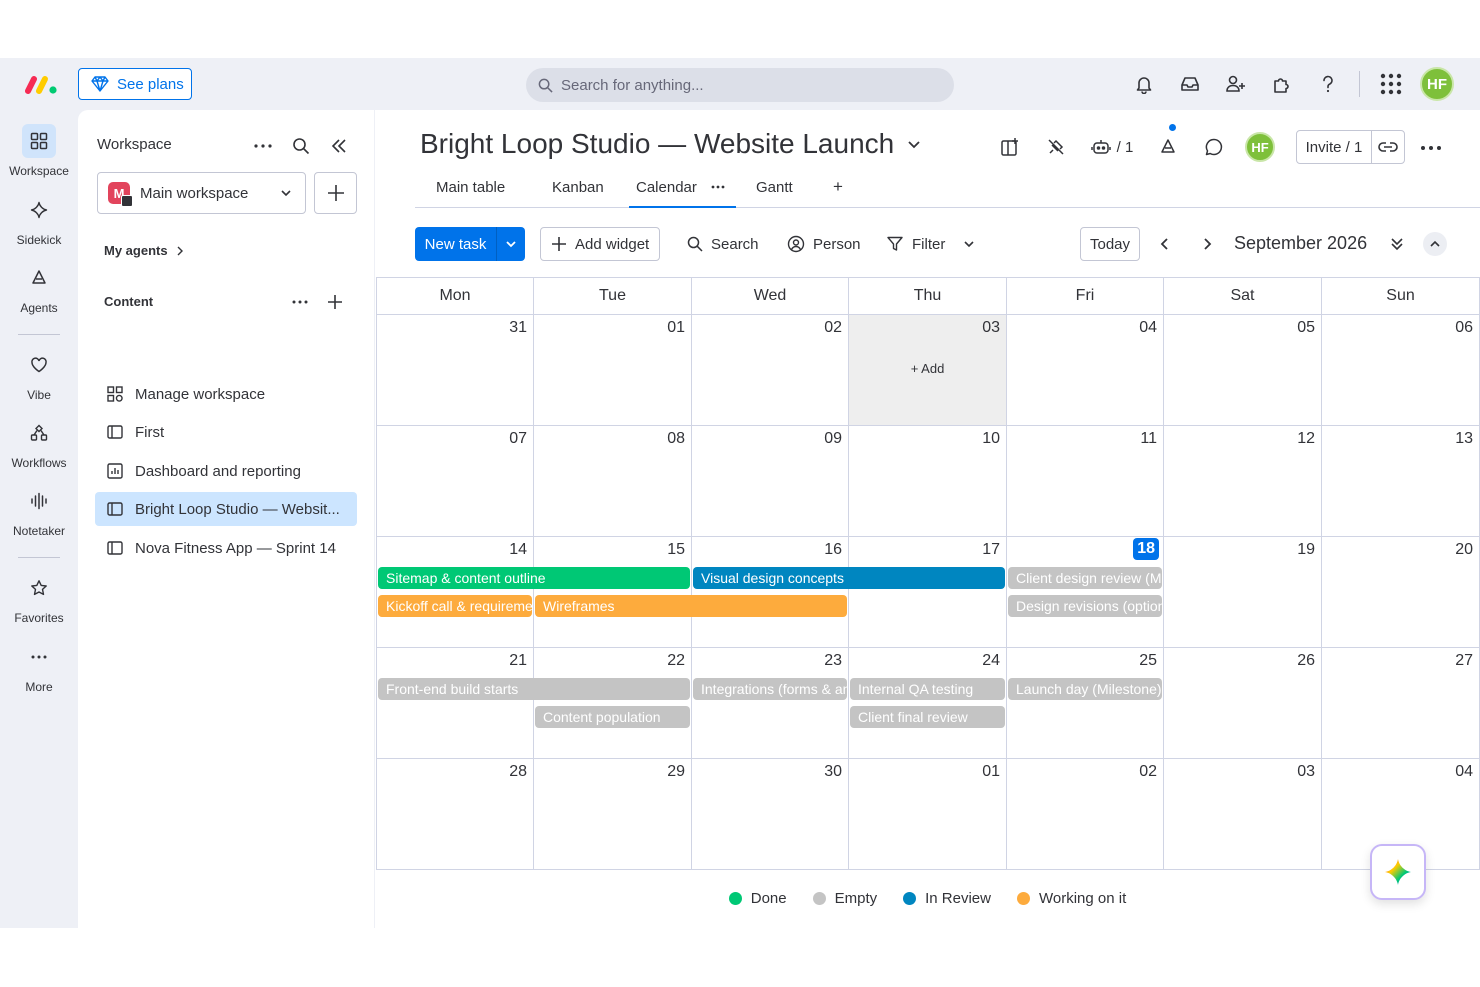 The height and width of the screenshot is (987, 1480). Describe the element at coordinates (1144, 84) in the screenshot. I see `notifications-bell-icon` at that location.